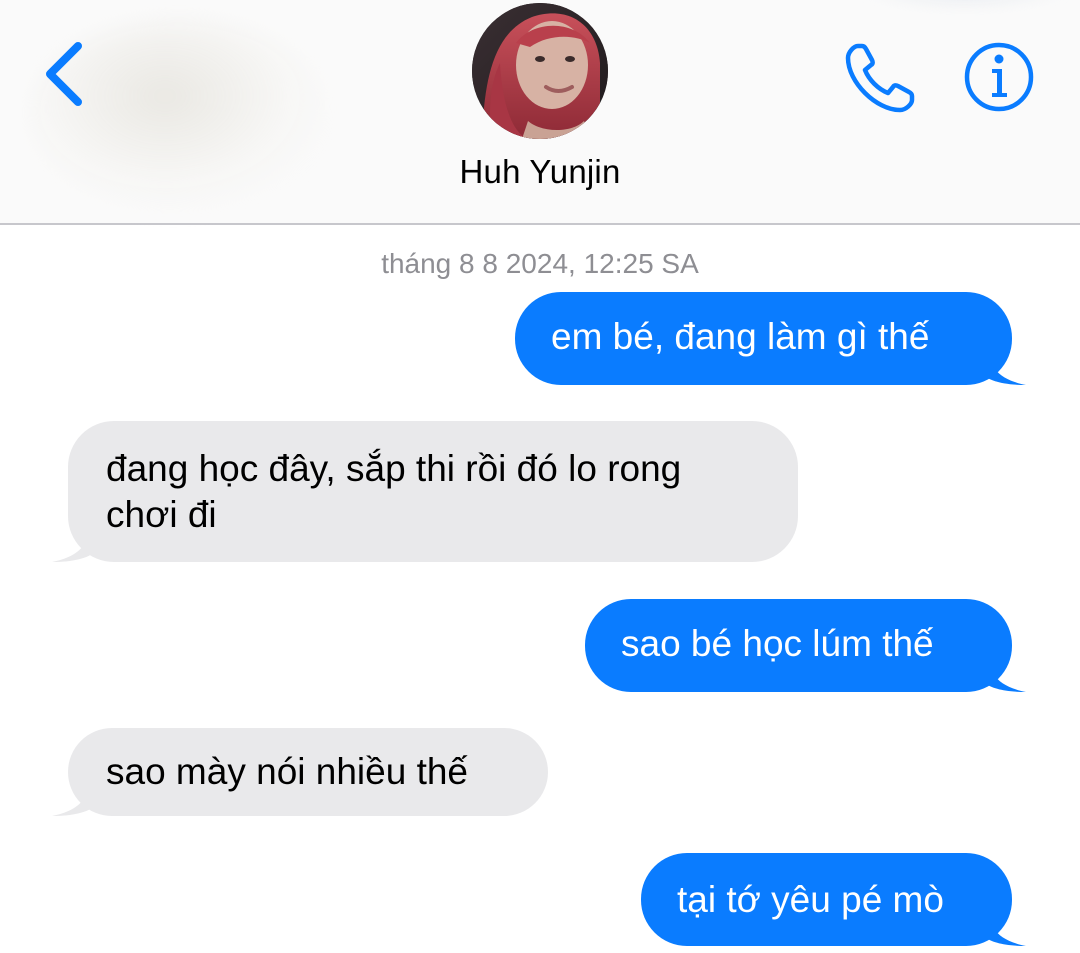 The width and height of the screenshot is (1080, 953). What do you see at coordinates (777, 643) in the screenshot?
I see `message-text: sao bé học lúm thế` at bounding box center [777, 643].